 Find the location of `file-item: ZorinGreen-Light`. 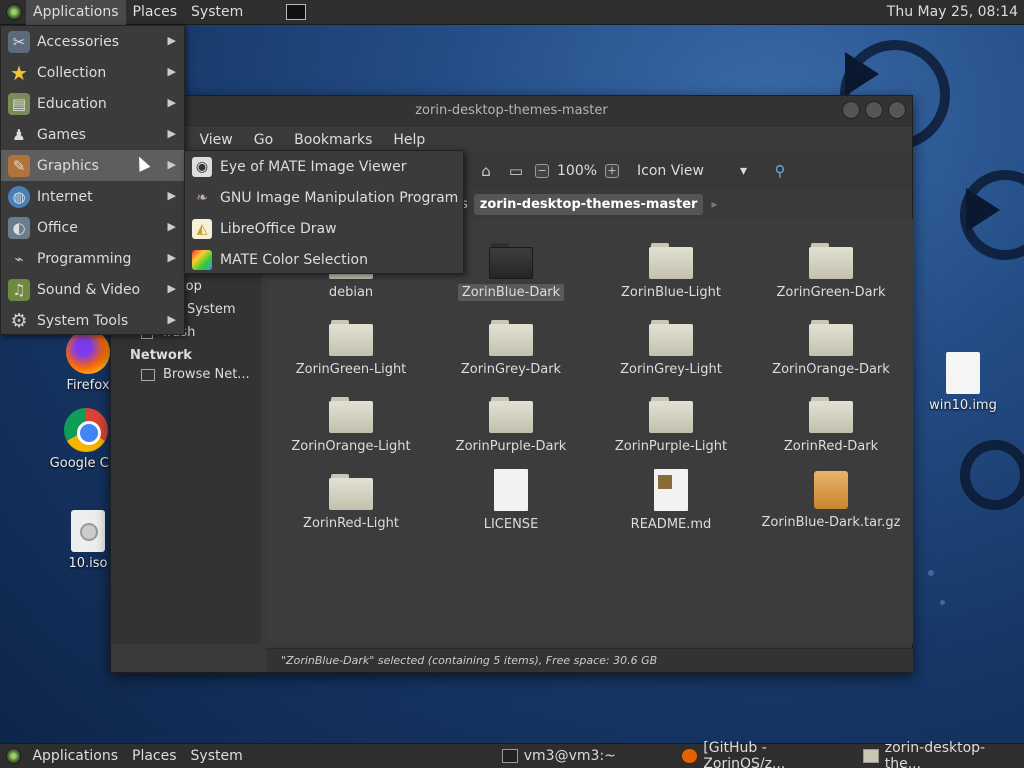

file-item: ZorinGreen-Light is located at coordinates (351, 348).